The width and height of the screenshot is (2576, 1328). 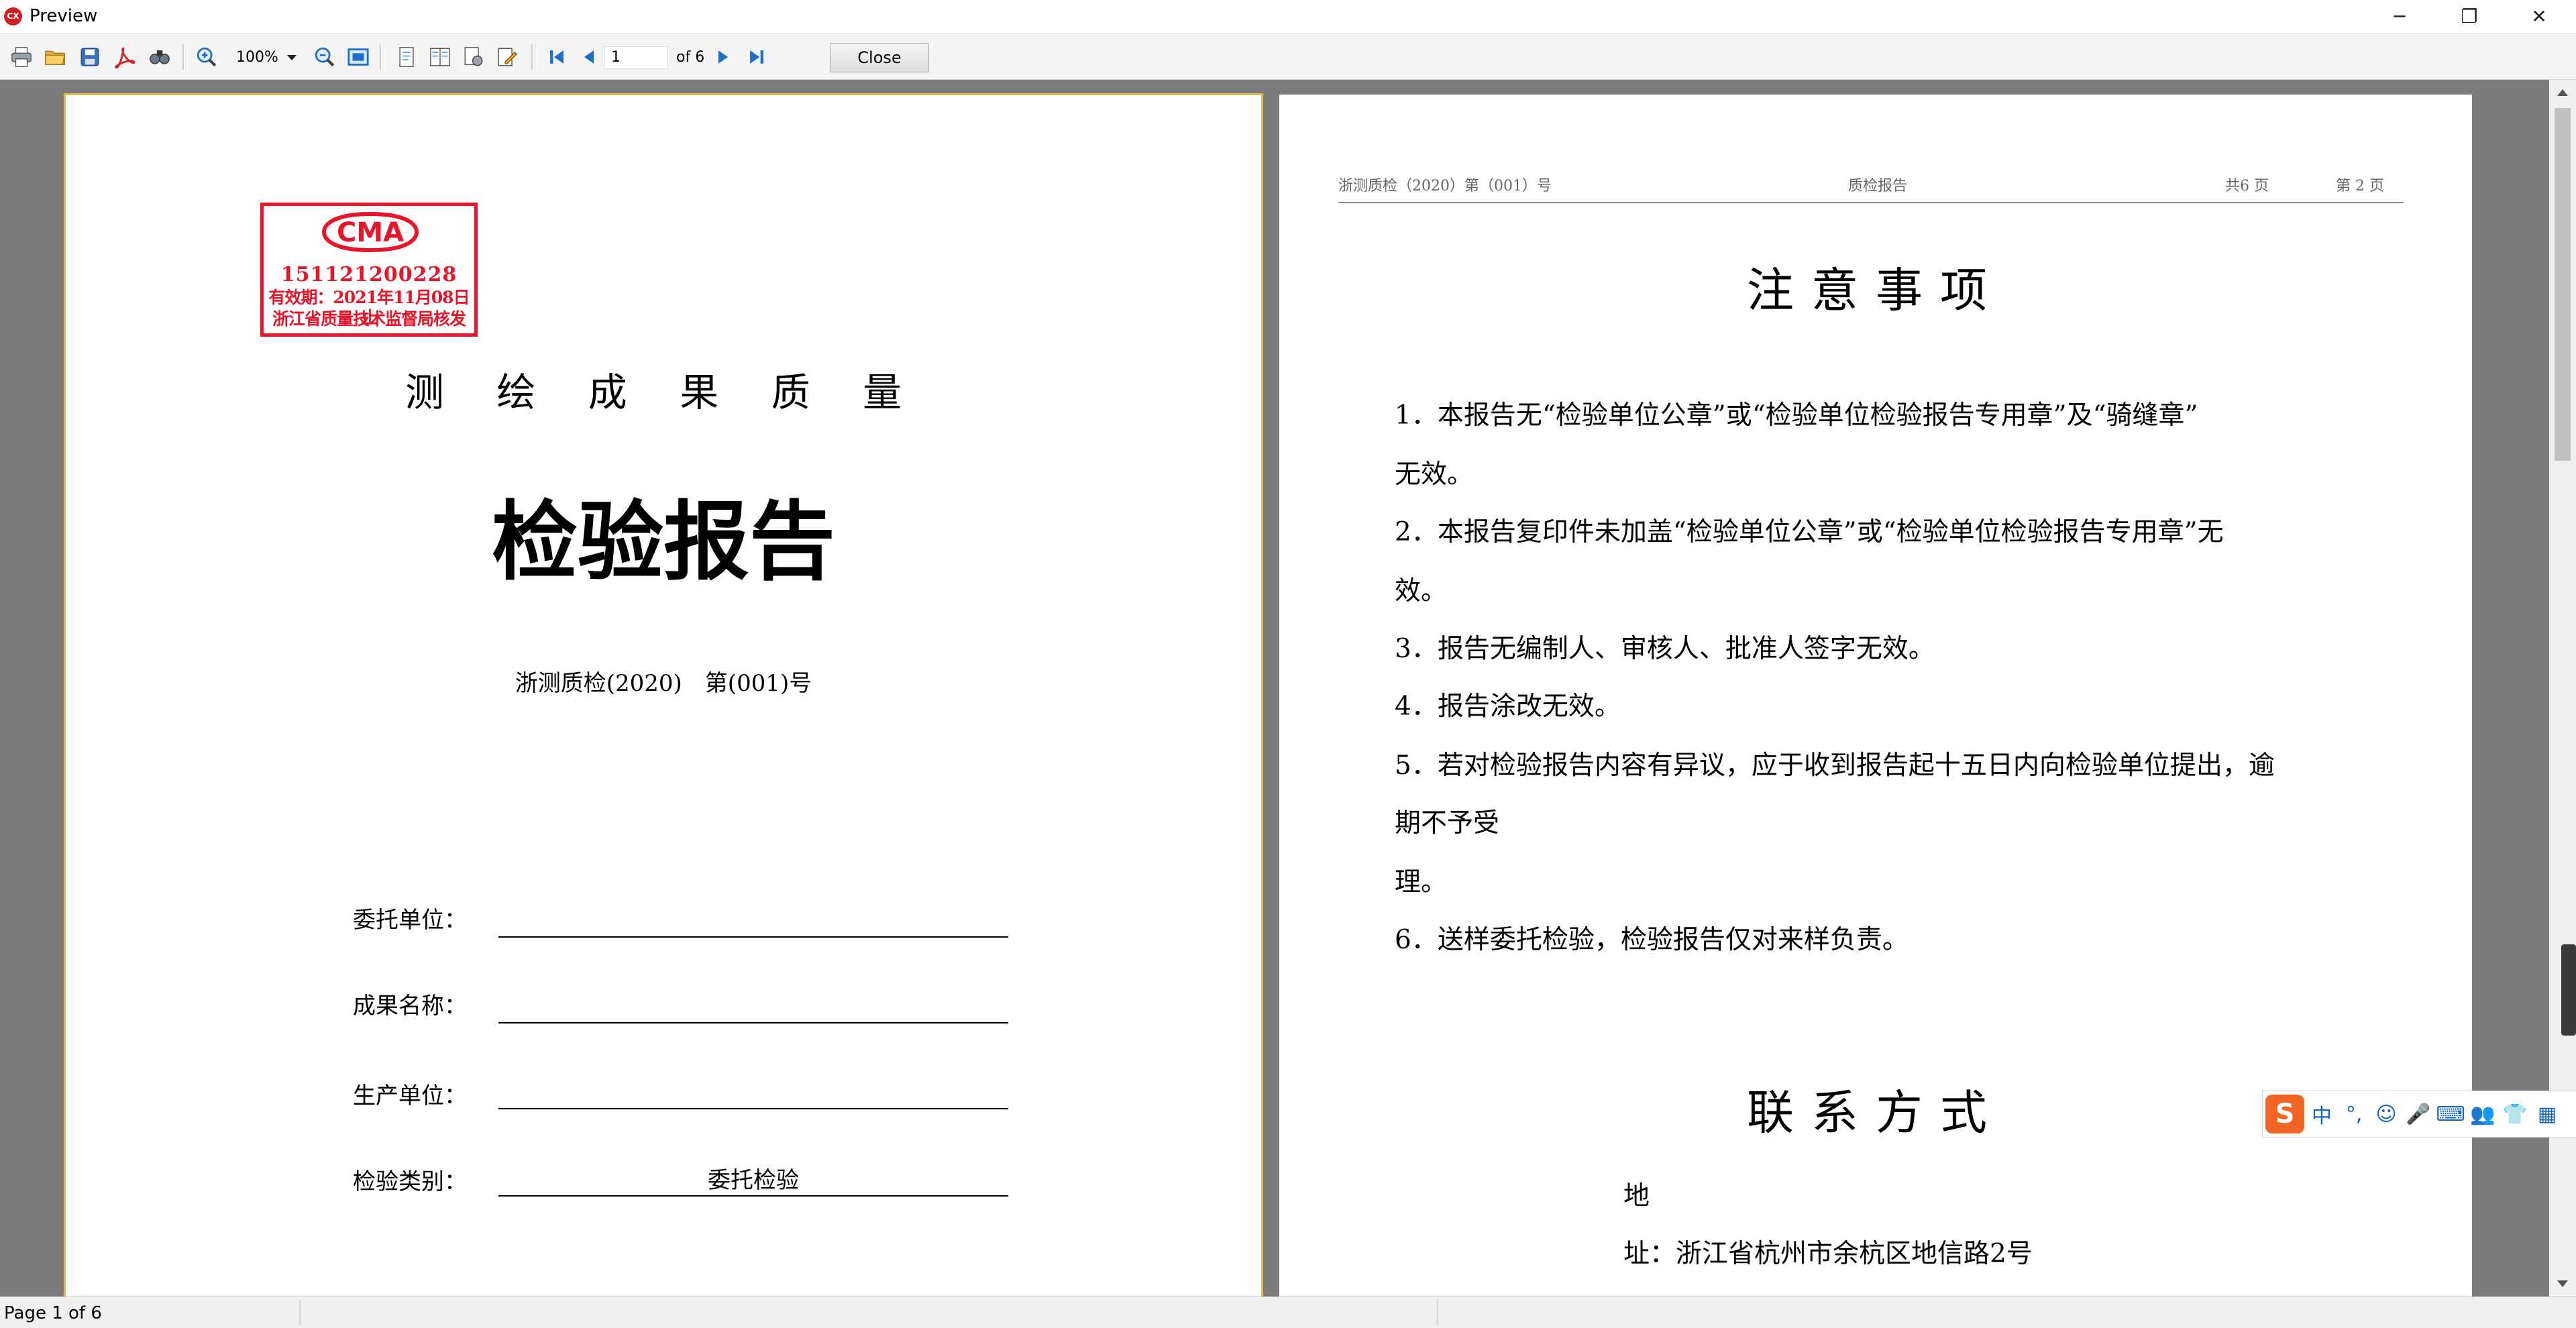 What do you see at coordinates (2354, 1114) in the screenshot?
I see `ime-punctuation-icon: °,` at bounding box center [2354, 1114].